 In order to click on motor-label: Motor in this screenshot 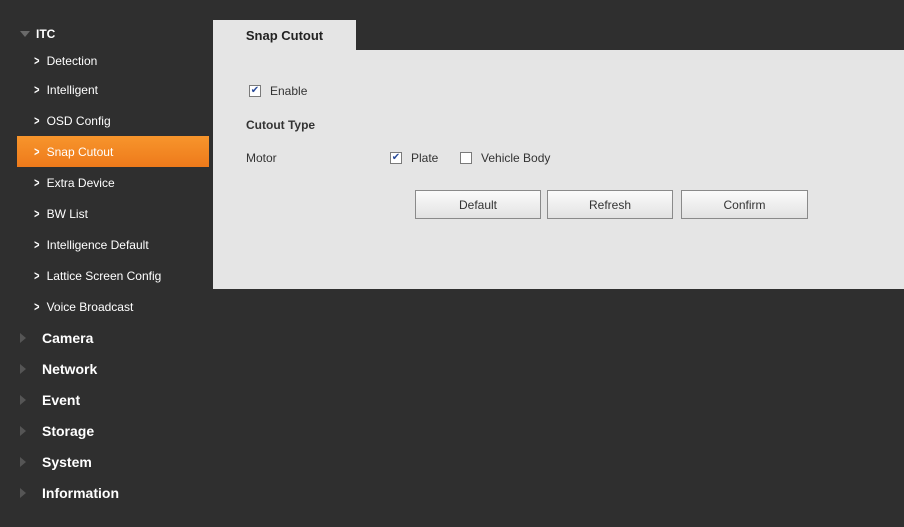, I will do `click(261, 158)`.